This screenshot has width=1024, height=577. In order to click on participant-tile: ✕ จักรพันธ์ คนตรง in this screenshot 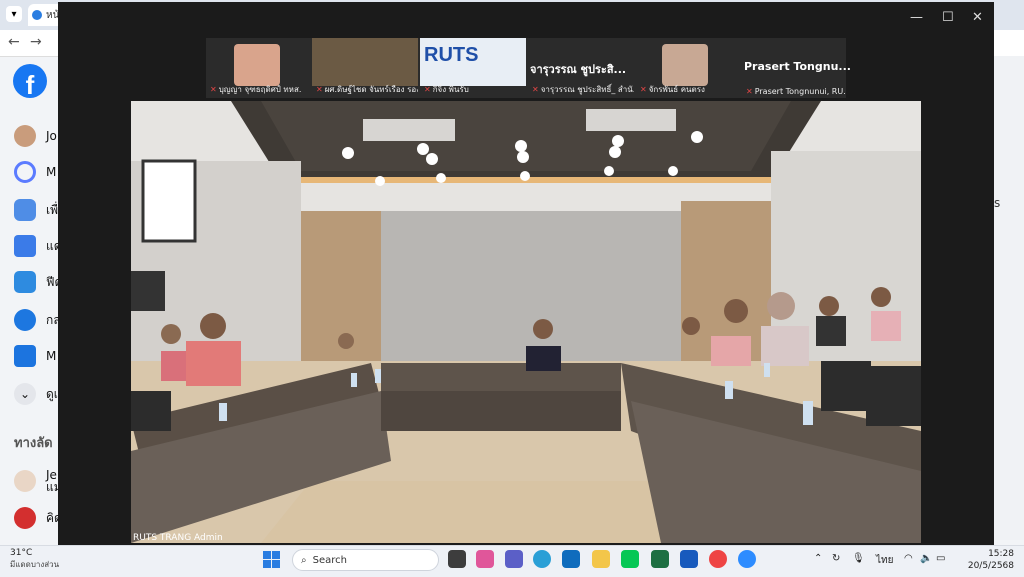, I will do `click(688, 68)`.